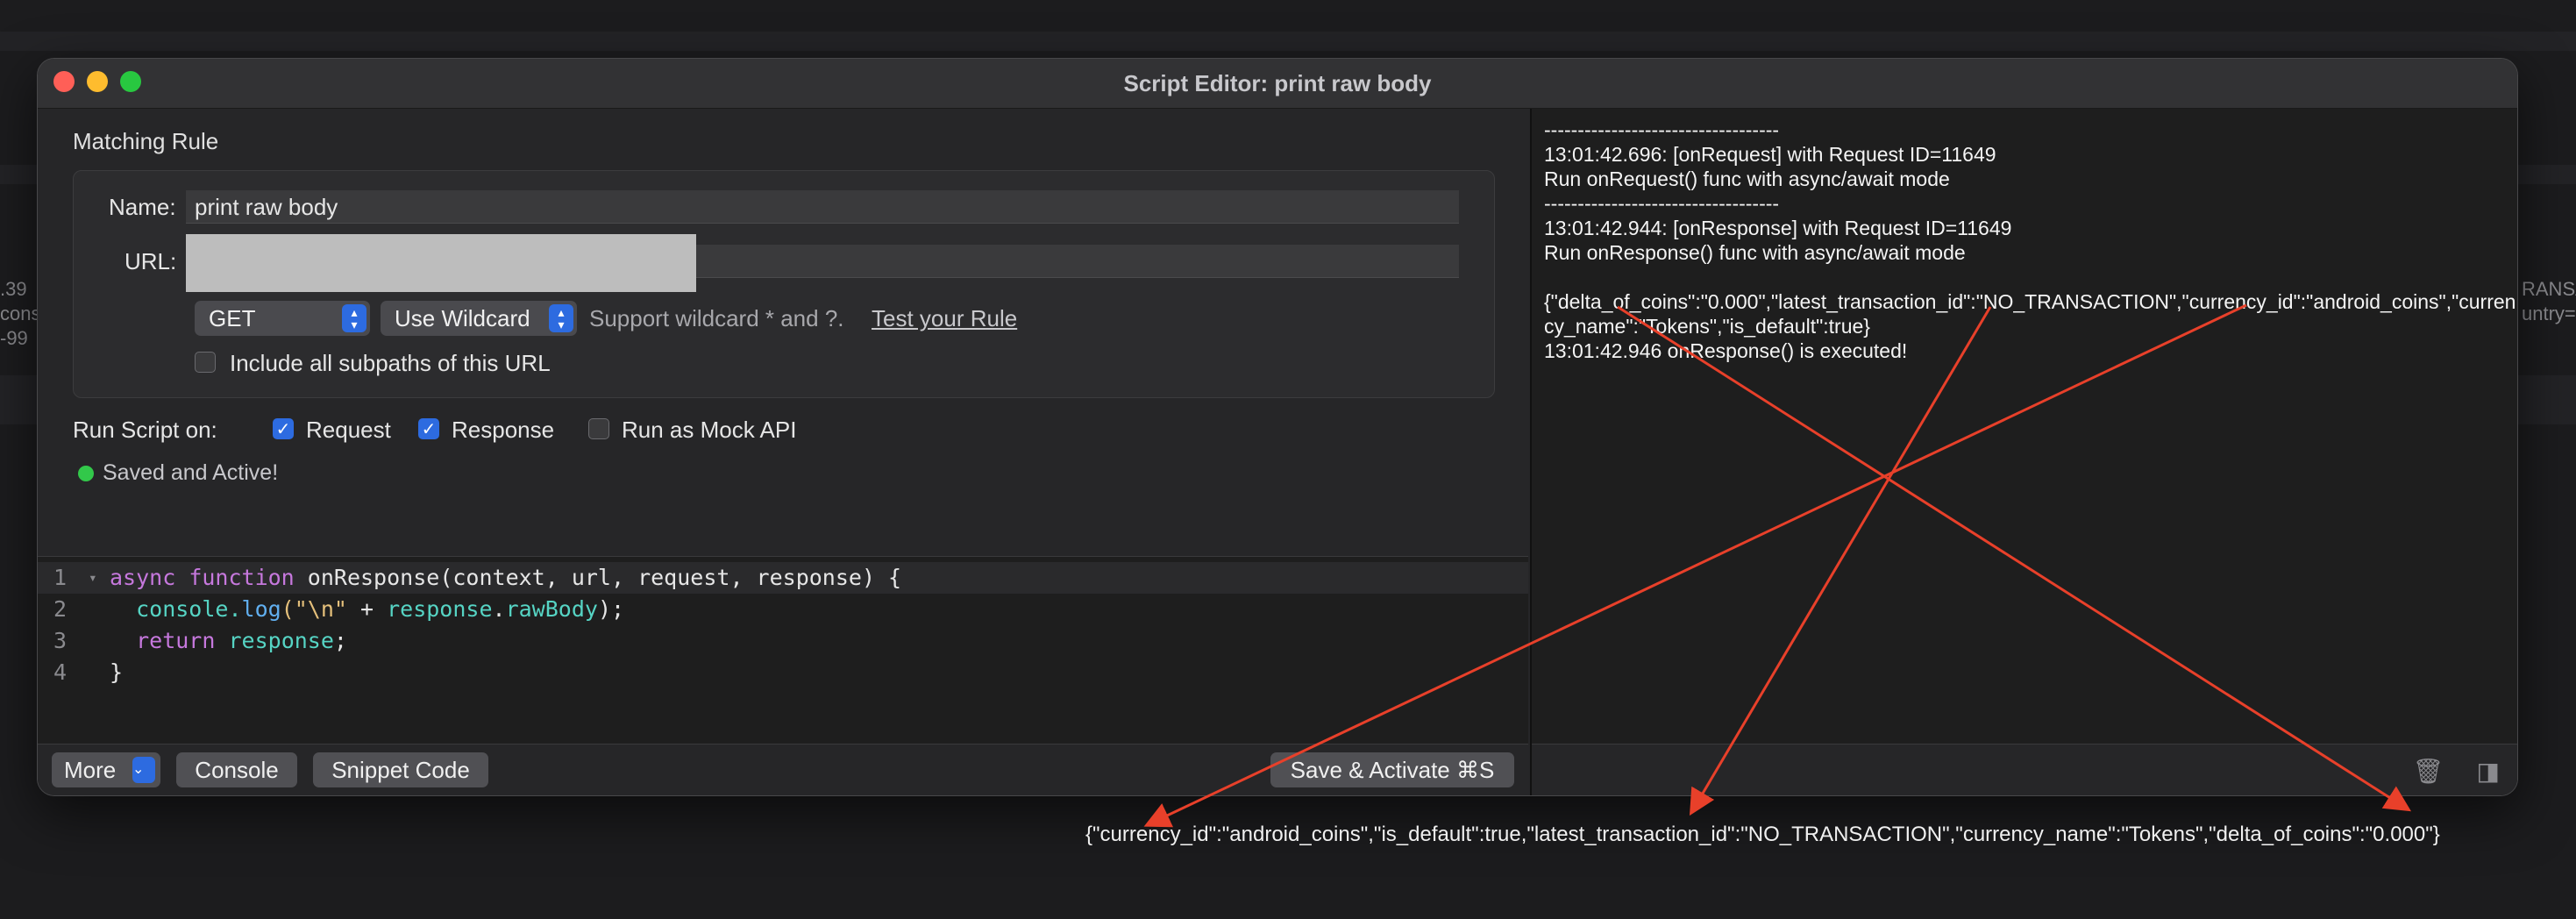  What do you see at coordinates (348, 430) in the screenshot?
I see `request-label: Request` at bounding box center [348, 430].